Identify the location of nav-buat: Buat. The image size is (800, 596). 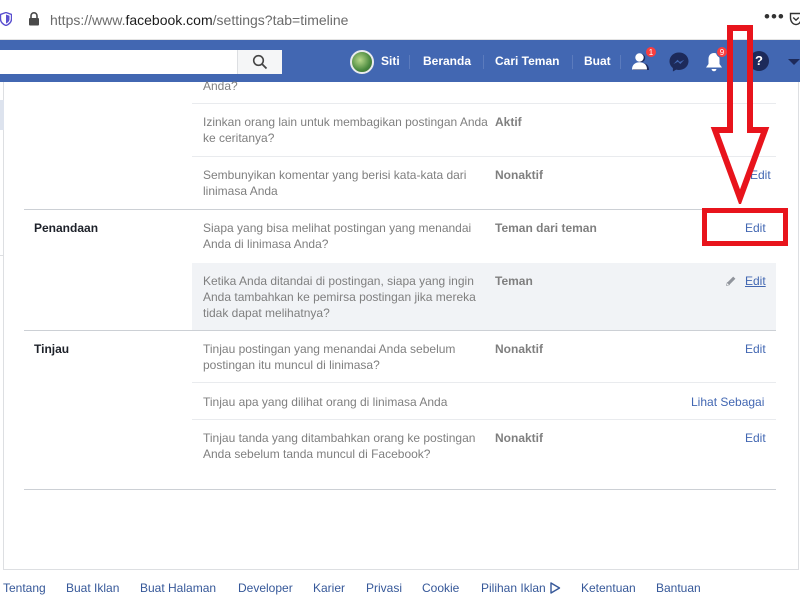
(597, 61).